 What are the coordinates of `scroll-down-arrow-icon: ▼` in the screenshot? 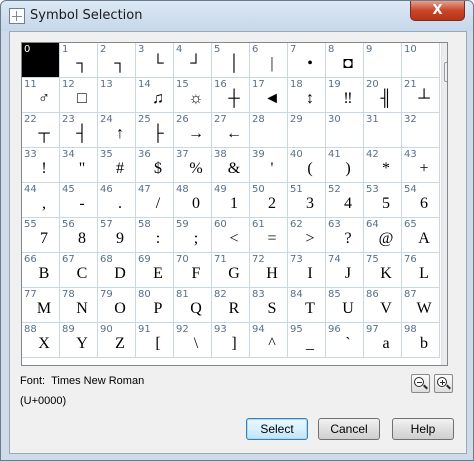 It's located at (444, 356).